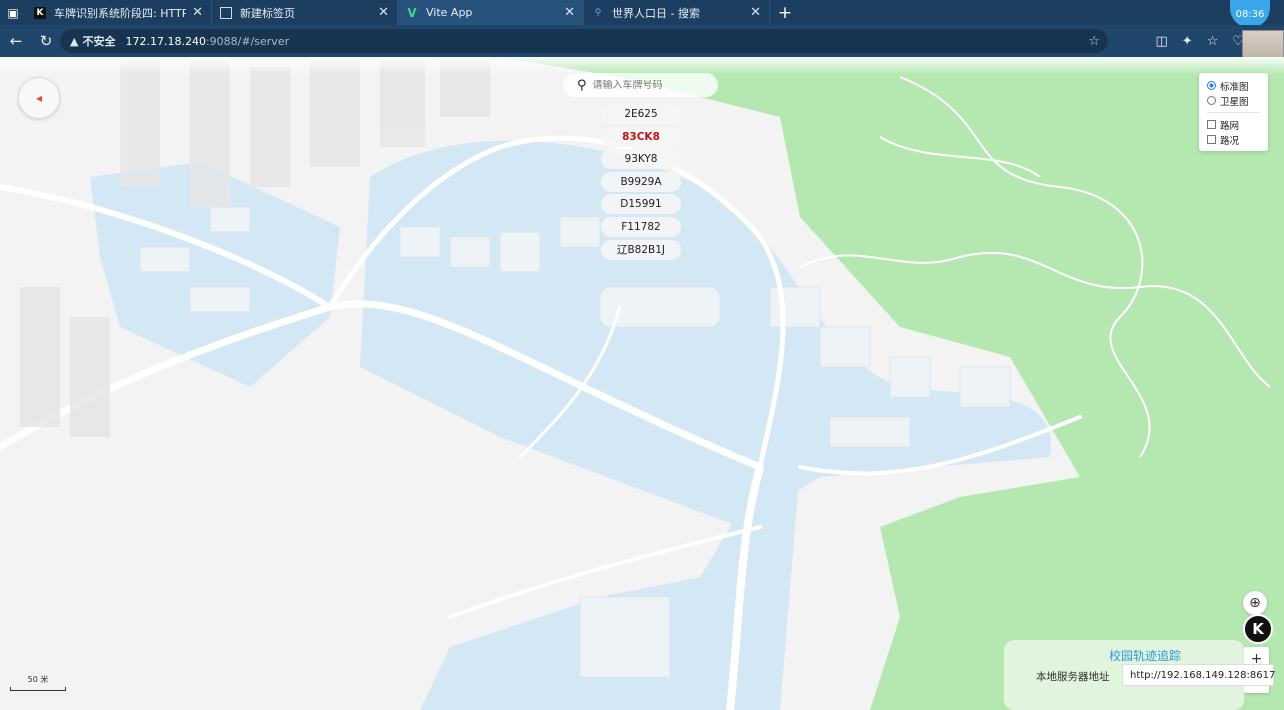 This screenshot has height=710, width=1284. What do you see at coordinates (449, 12) in the screenshot?
I see `tab-title: Vite App` at bounding box center [449, 12].